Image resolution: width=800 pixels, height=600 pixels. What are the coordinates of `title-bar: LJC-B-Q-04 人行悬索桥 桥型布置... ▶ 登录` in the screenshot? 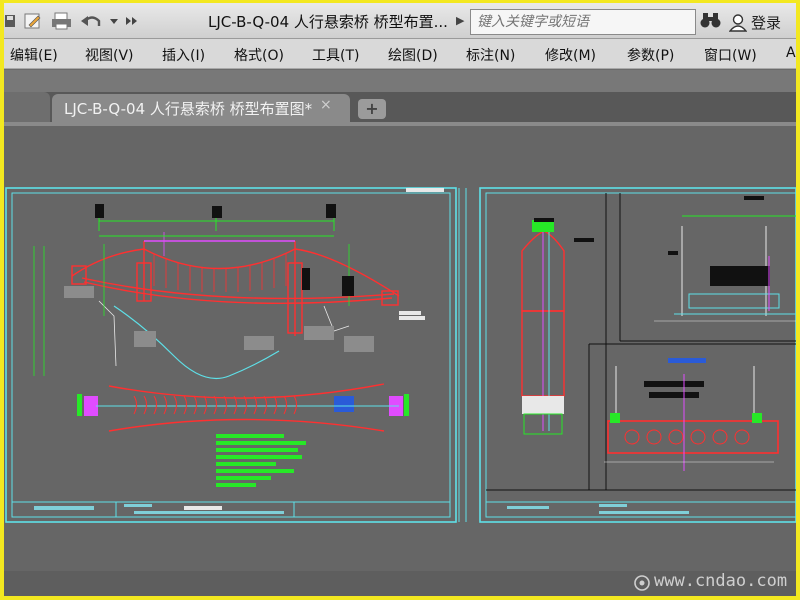 It's located at (400, 21).